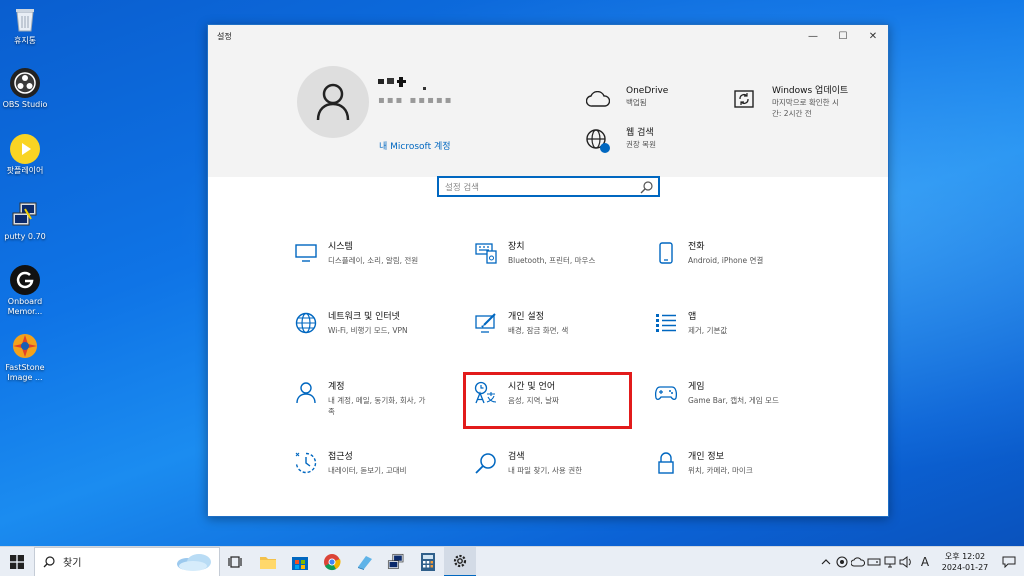  Describe the element at coordinates (486, 323) in the screenshot. I see `paint-brush-icon` at that location.